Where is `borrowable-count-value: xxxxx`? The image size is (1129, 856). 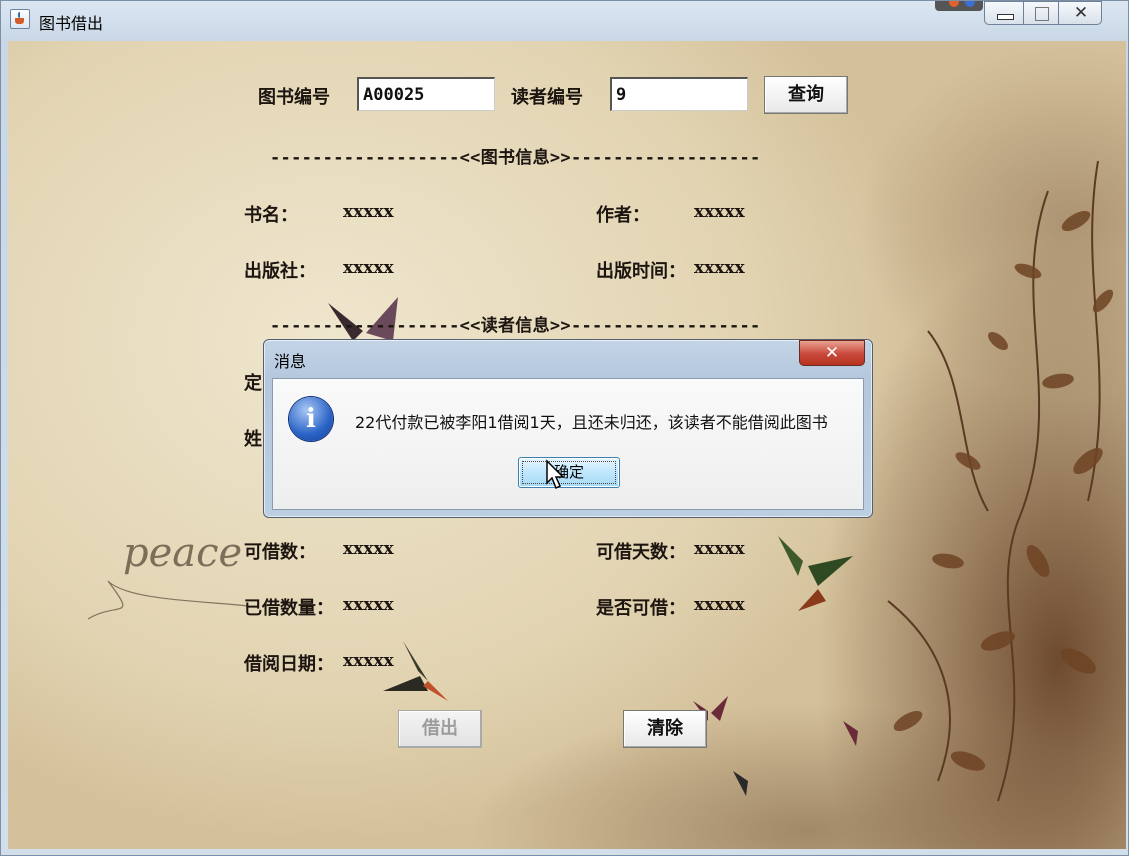 borrowable-count-value: xxxxx is located at coordinates (368, 549).